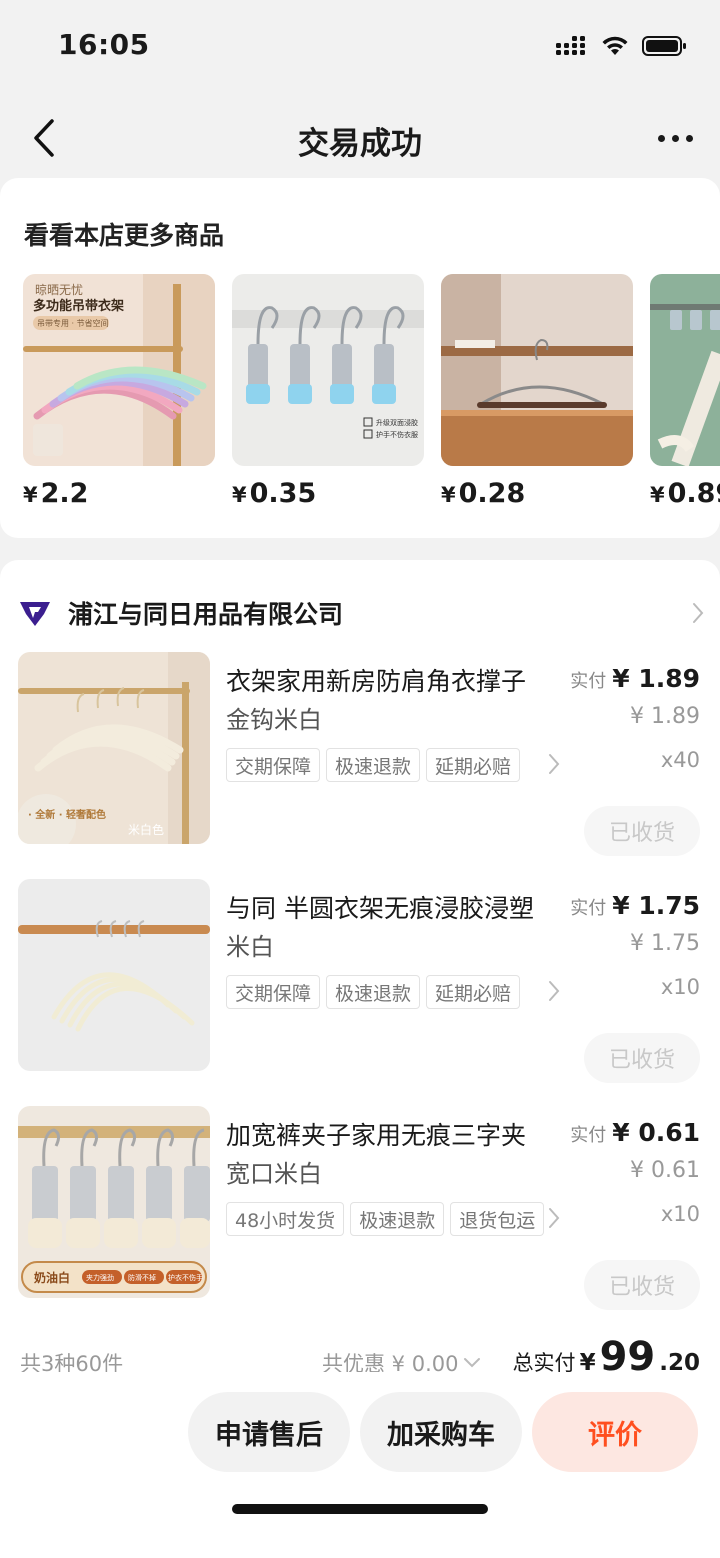 The image size is (720, 1558). I want to click on item-sku: 宽口米白, so click(274, 1174).